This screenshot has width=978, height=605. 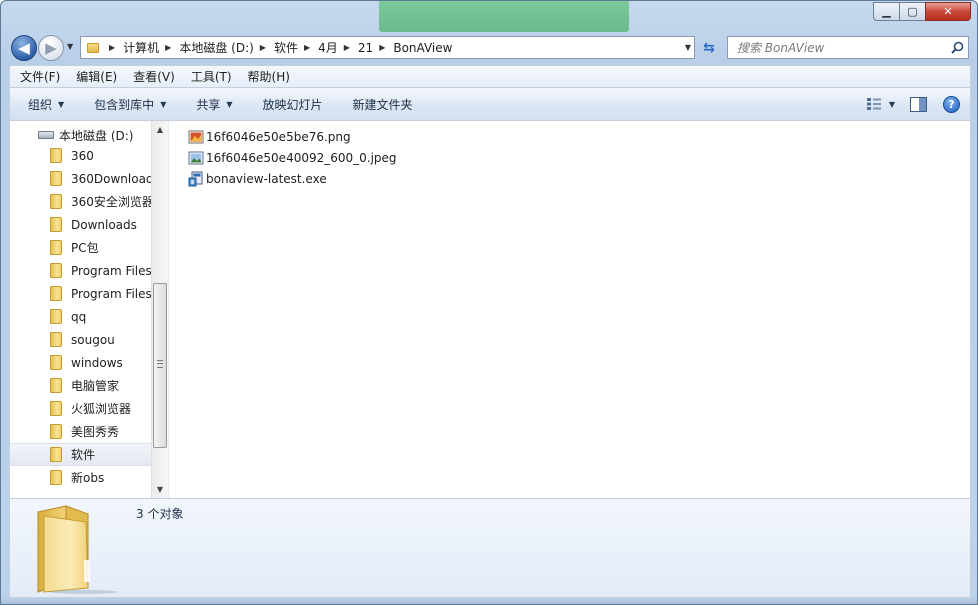 What do you see at coordinates (886, 11) in the screenshot?
I see `minimize-button: ▁` at bounding box center [886, 11].